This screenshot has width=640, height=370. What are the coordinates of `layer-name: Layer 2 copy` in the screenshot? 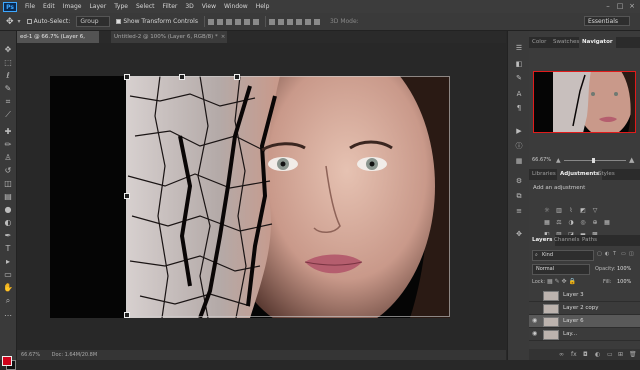 It's located at (580, 308).